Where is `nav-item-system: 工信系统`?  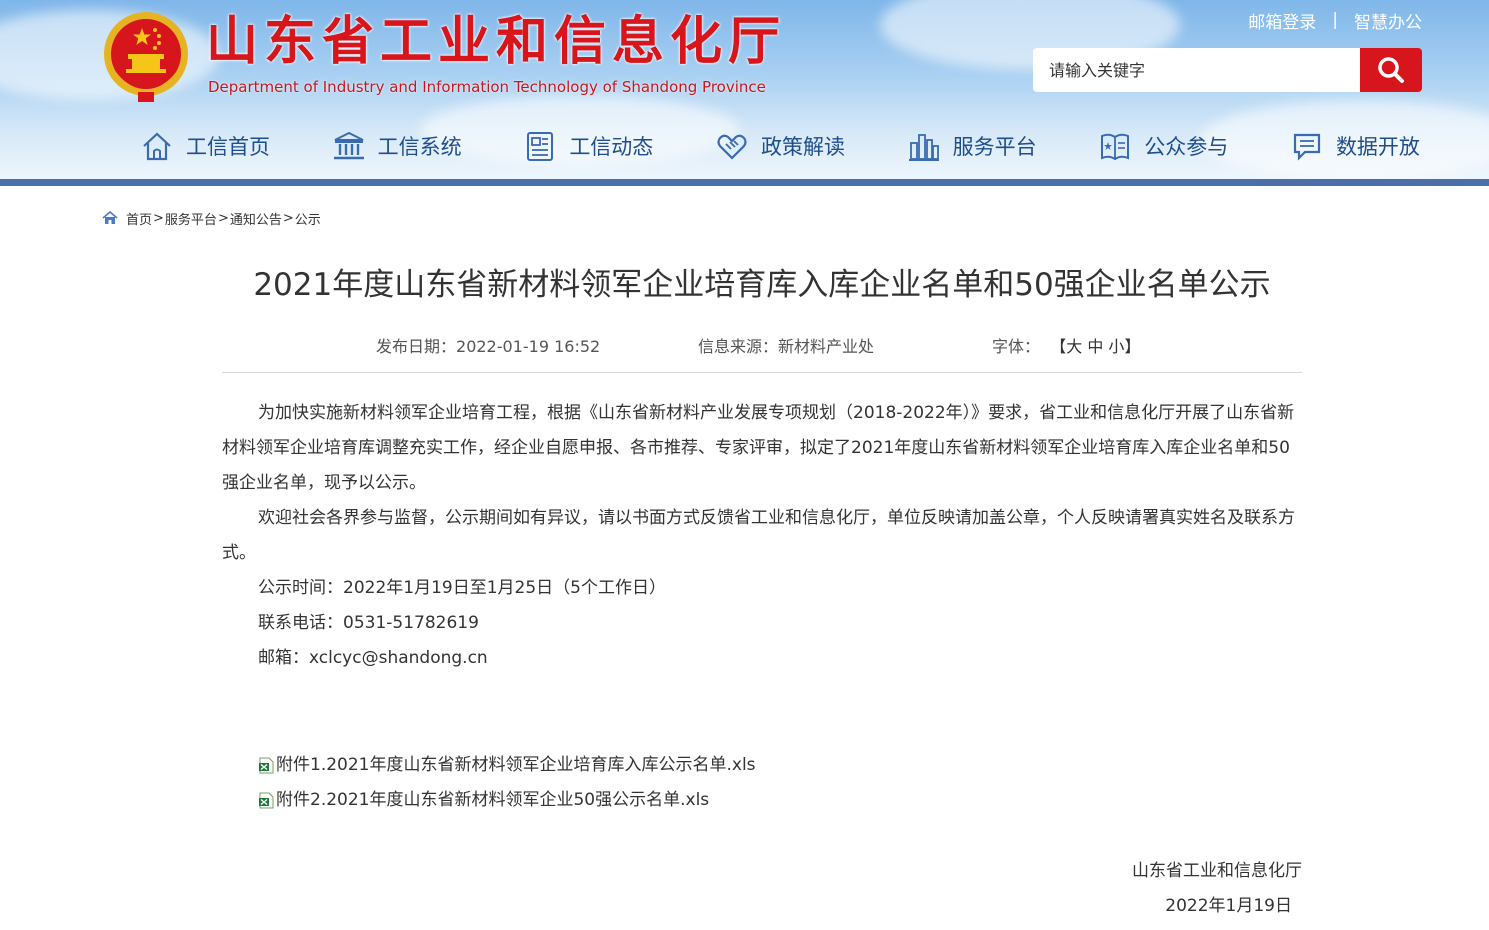
nav-item-system: 工信系统 is located at coordinates (397, 146).